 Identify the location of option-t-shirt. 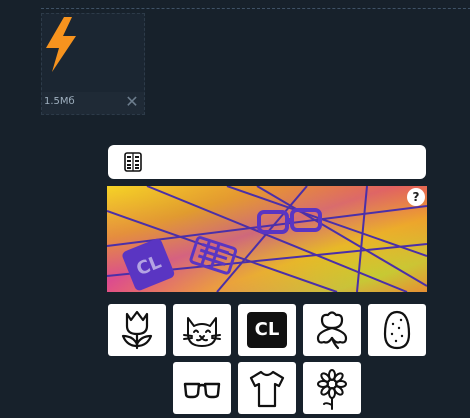
(267, 388).